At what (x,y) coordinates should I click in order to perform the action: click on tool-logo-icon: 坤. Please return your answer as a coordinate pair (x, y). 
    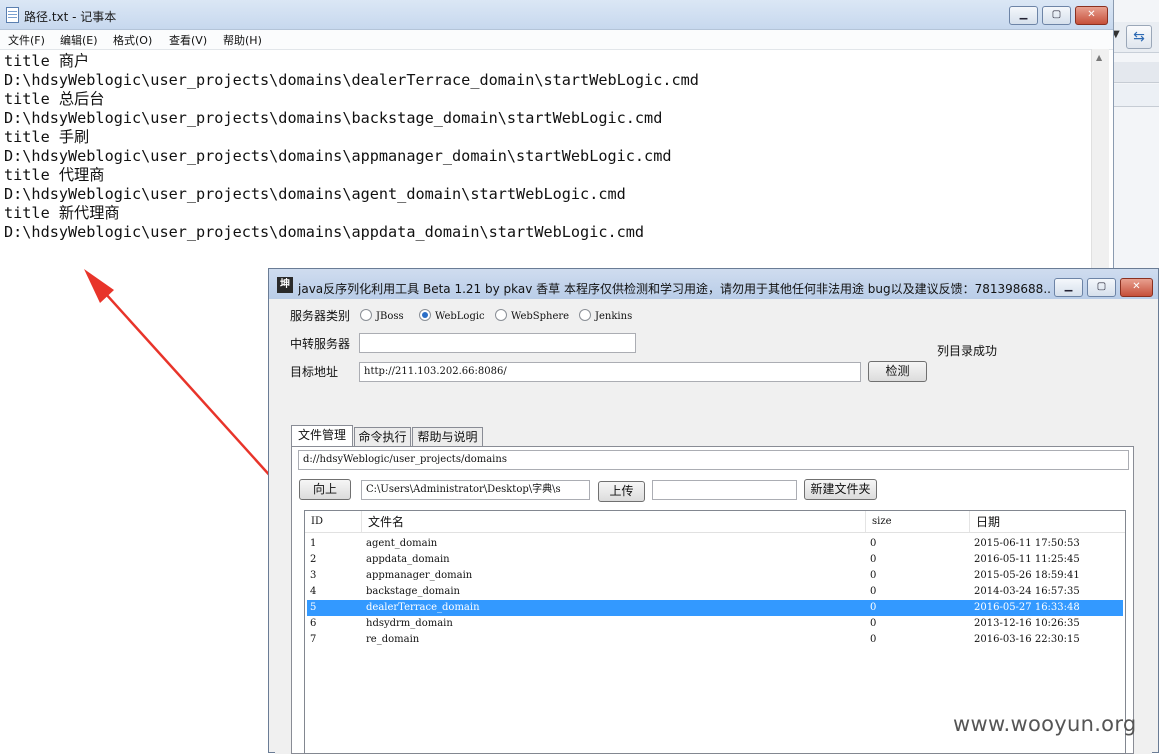
    Looking at the image, I should click on (285, 285).